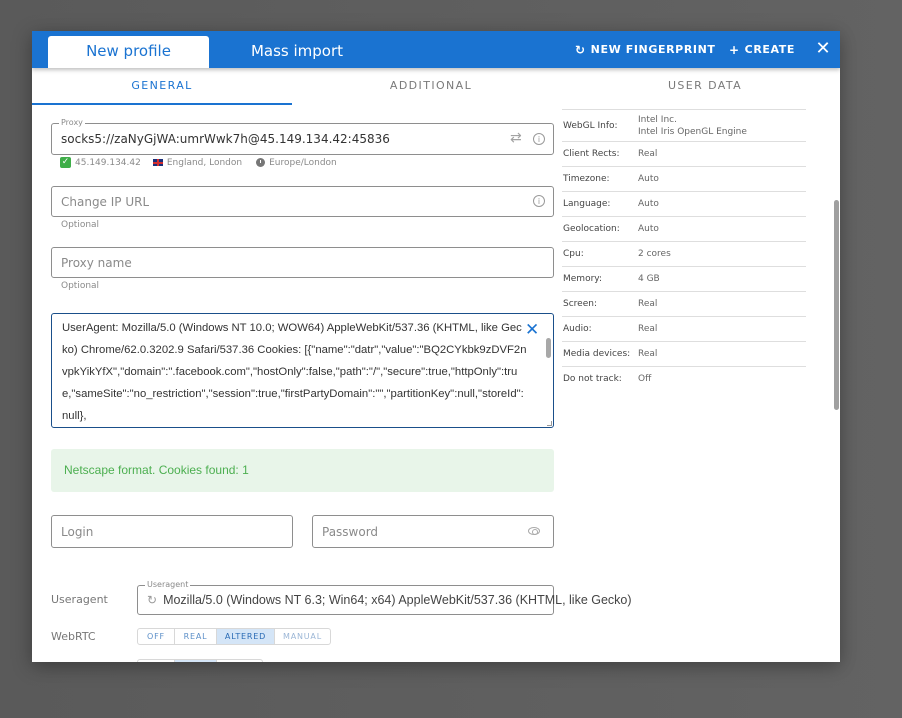  What do you see at coordinates (591, 229) in the screenshot?
I see `info-key: Geolocation:` at bounding box center [591, 229].